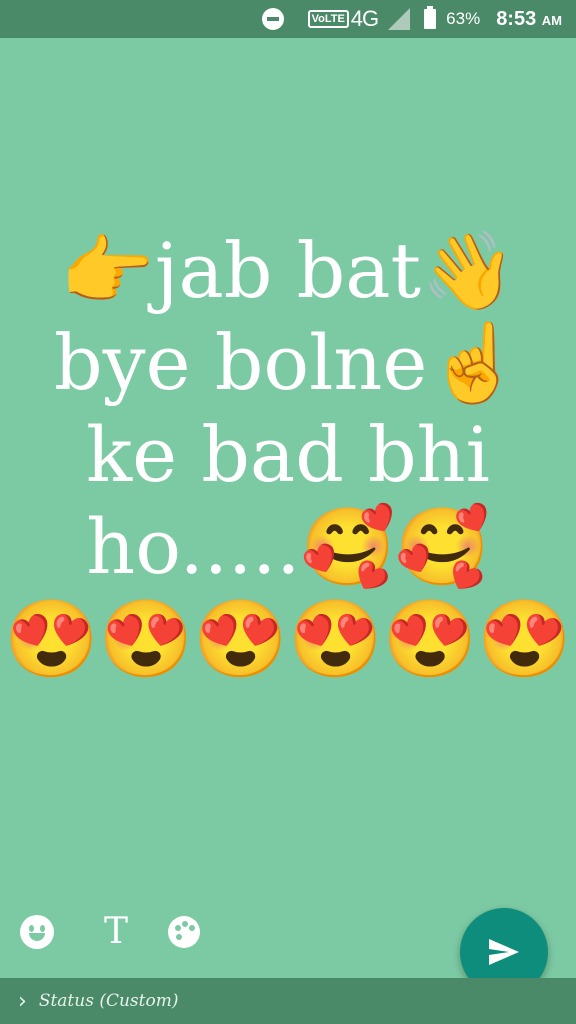 Image resolution: width=576 pixels, height=1024 pixels. What do you see at coordinates (463, 18) in the screenshot?
I see `battery-percent: 63%` at bounding box center [463, 18].